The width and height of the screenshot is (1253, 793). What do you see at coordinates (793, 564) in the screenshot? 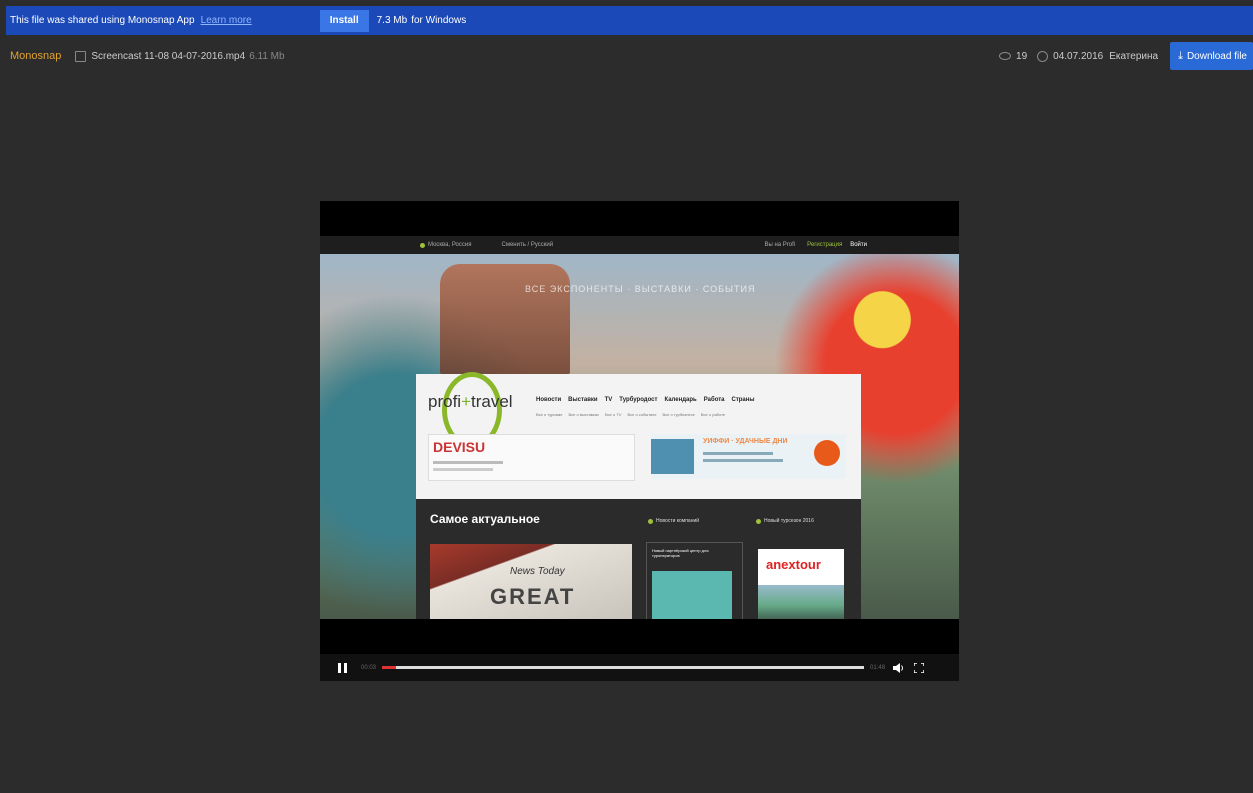
I see `anextour-logo: anextour` at bounding box center [793, 564].